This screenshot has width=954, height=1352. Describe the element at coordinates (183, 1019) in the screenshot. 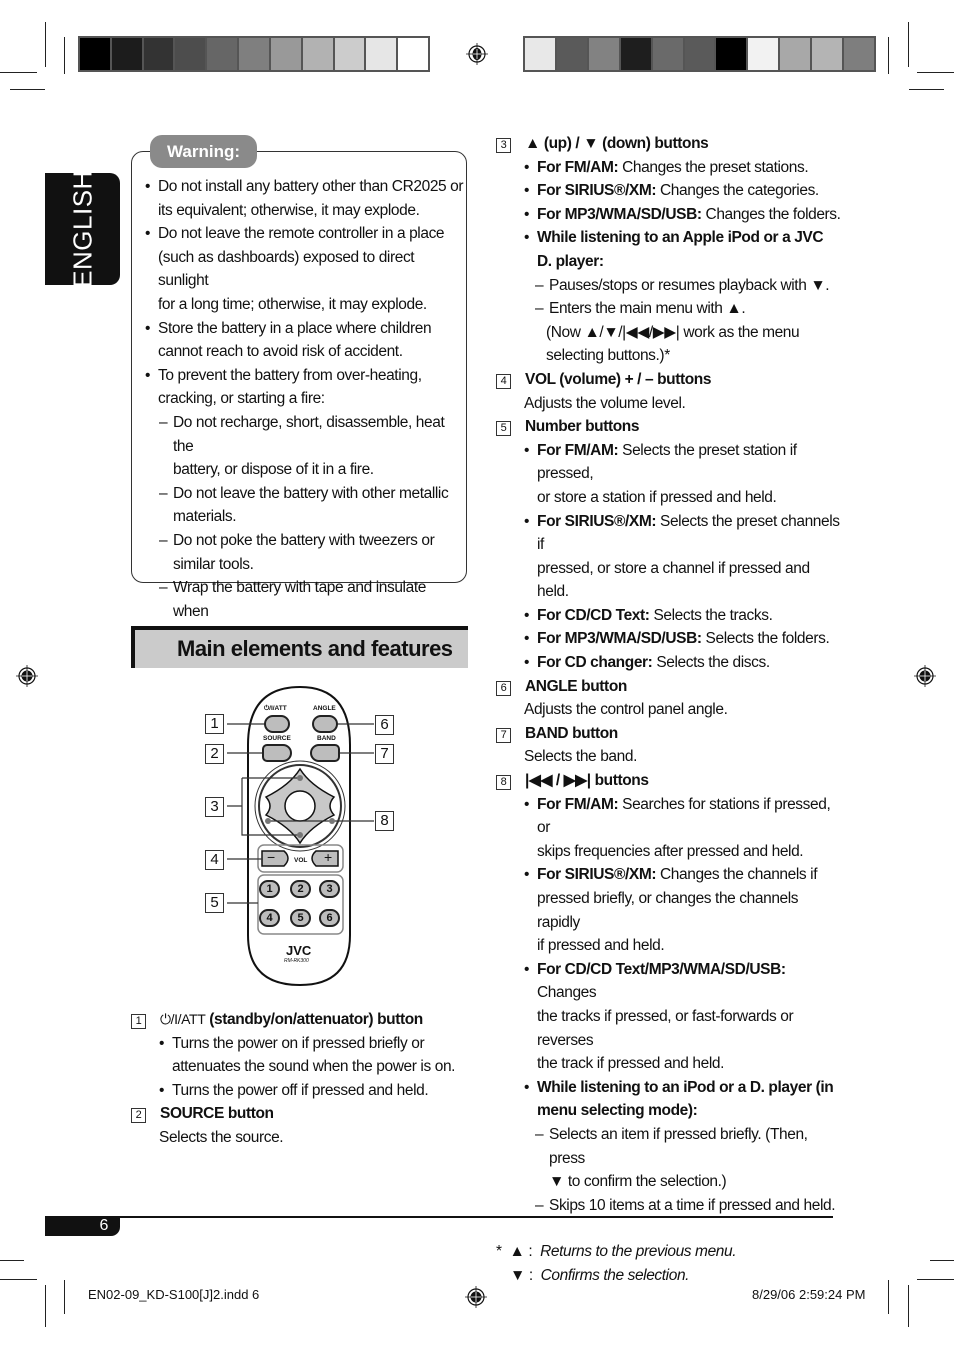

I see `power-symbol: ⏻/I/ATT` at that location.